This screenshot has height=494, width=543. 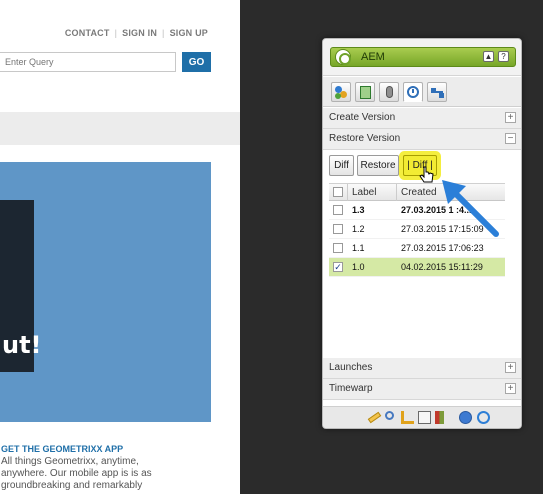 What do you see at coordinates (422, 368) in the screenshot?
I see `launches-section: Launches +` at bounding box center [422, 368].